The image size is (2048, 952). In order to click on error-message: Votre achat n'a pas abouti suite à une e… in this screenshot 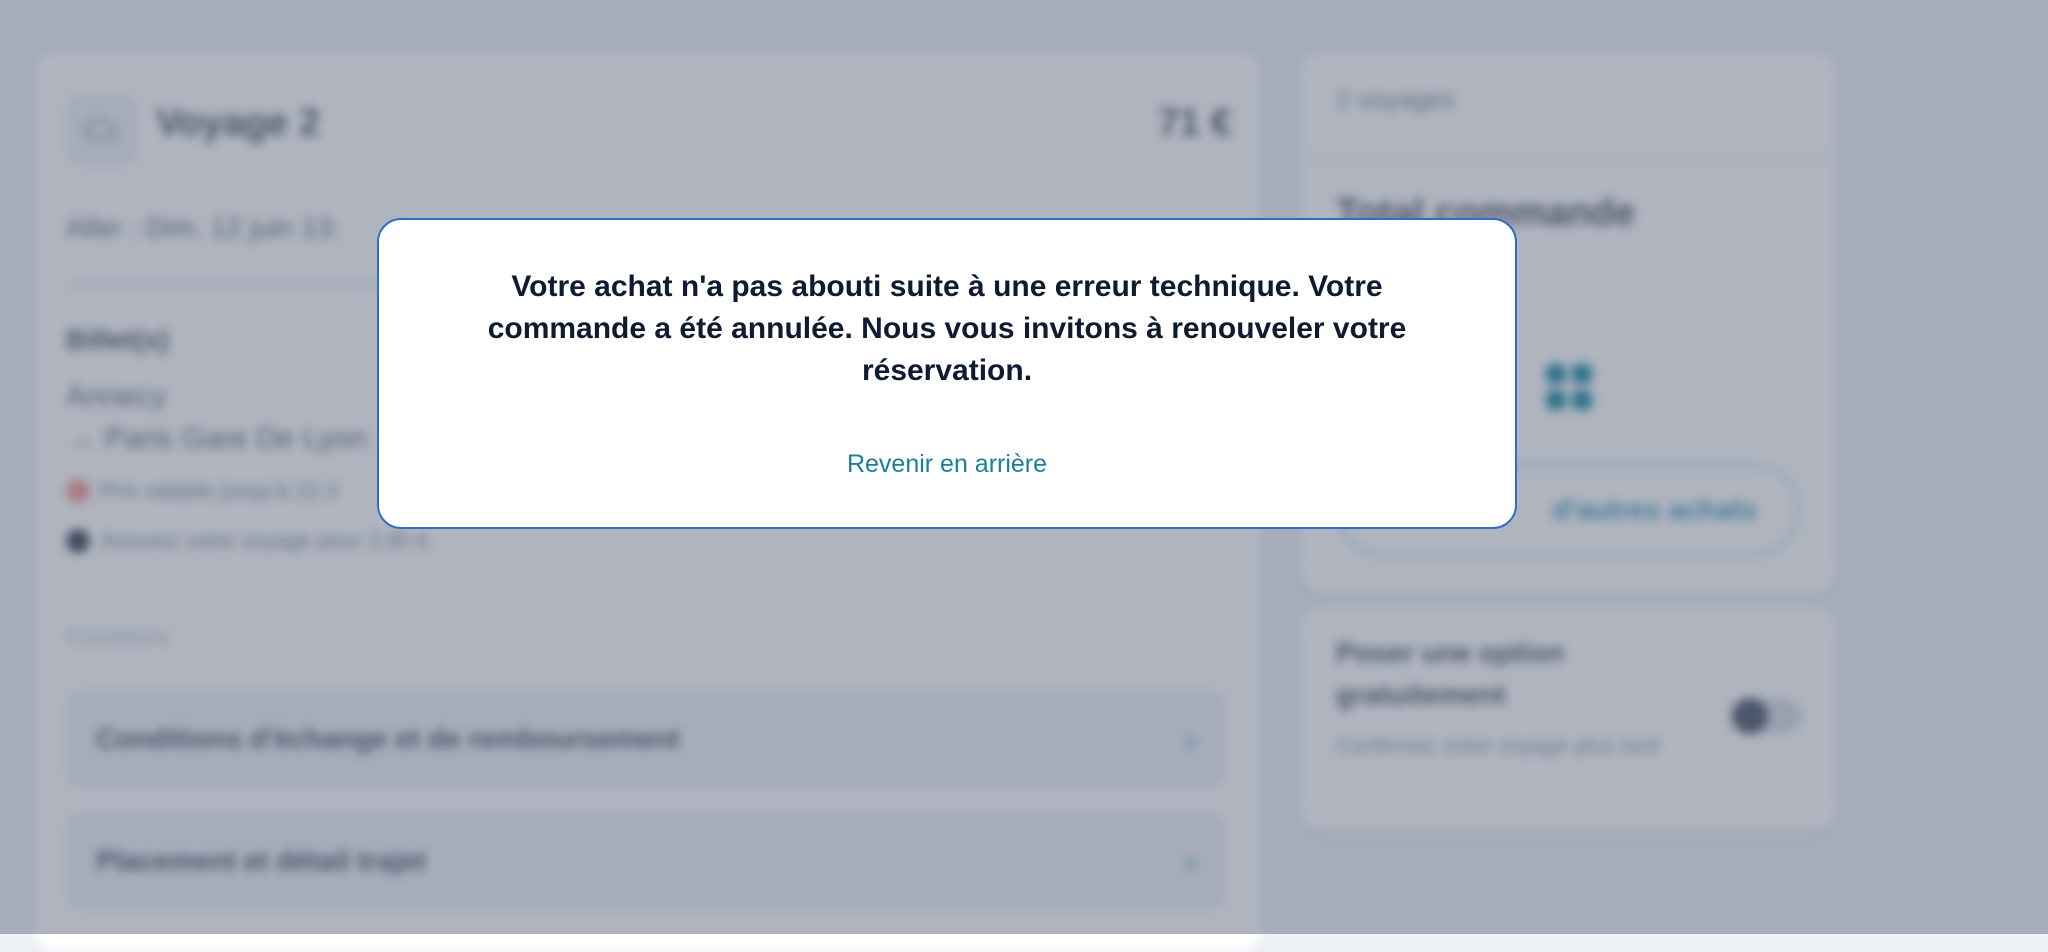, I will do `click(947, 328)`.